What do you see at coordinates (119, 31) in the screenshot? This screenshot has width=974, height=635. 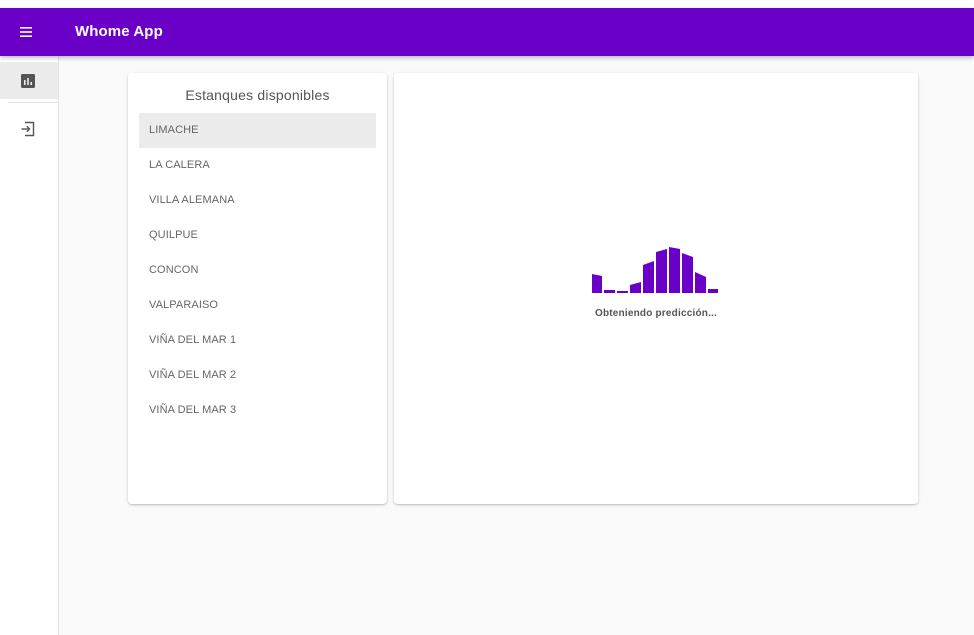 I see `app-title: Whome App` at bounding box center [119, 31].